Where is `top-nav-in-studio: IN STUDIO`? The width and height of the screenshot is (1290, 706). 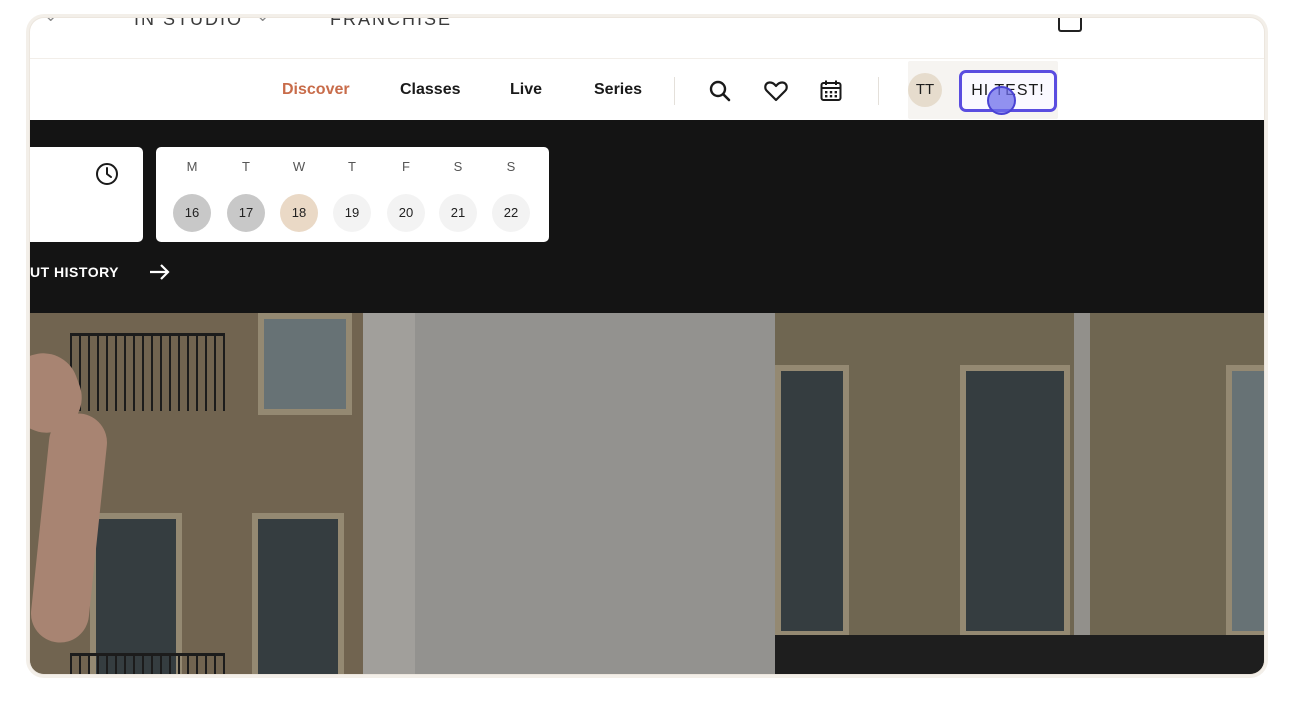
top-nav-in-studio: IN STUDIO is located at coordinates (188, 24).